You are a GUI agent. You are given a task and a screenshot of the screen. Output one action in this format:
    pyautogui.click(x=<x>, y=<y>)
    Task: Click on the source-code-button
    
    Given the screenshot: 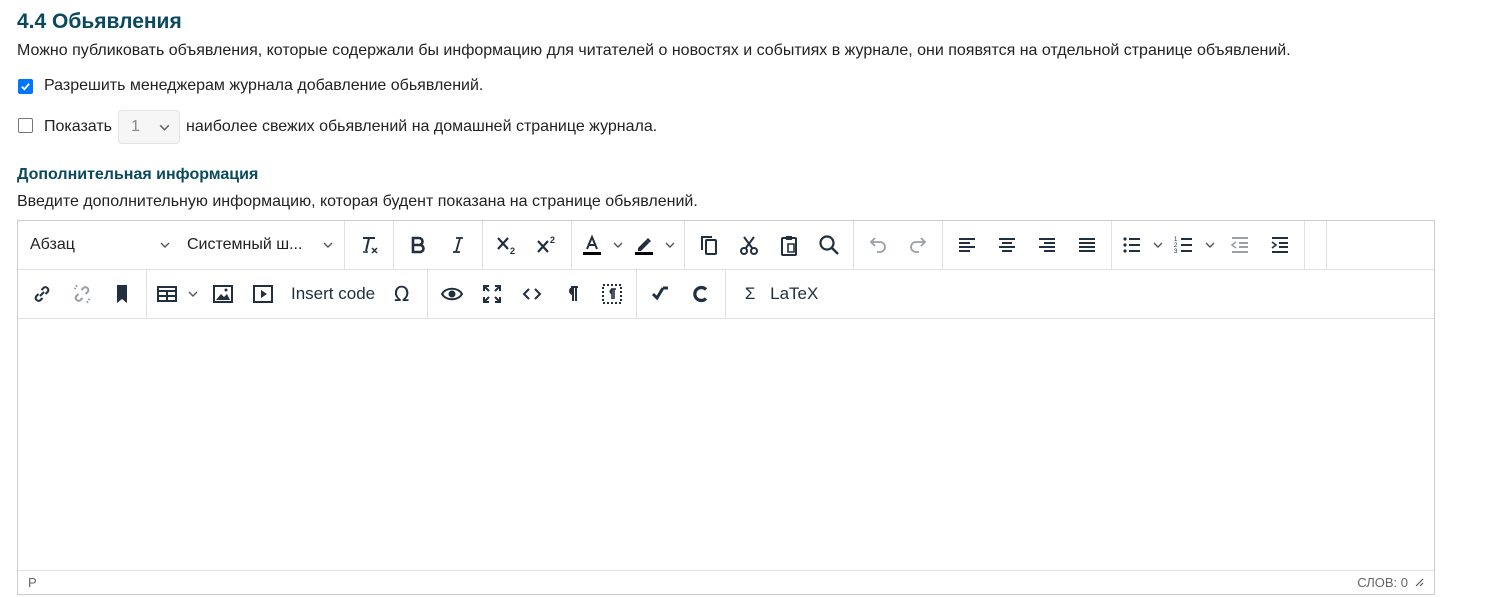 What is the action you would take?
    pyautogui.click(x=532, y=294)
    